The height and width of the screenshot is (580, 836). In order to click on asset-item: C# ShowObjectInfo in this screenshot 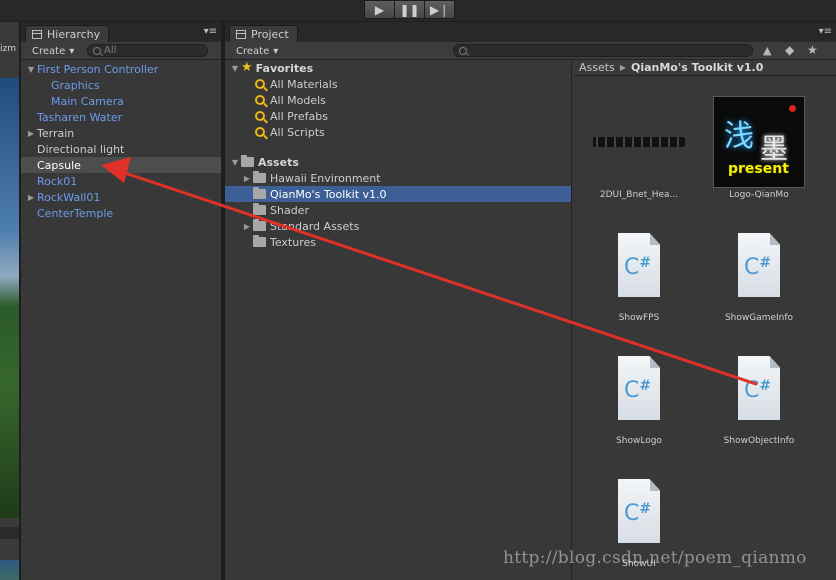, I will do `click(759, 394)`.